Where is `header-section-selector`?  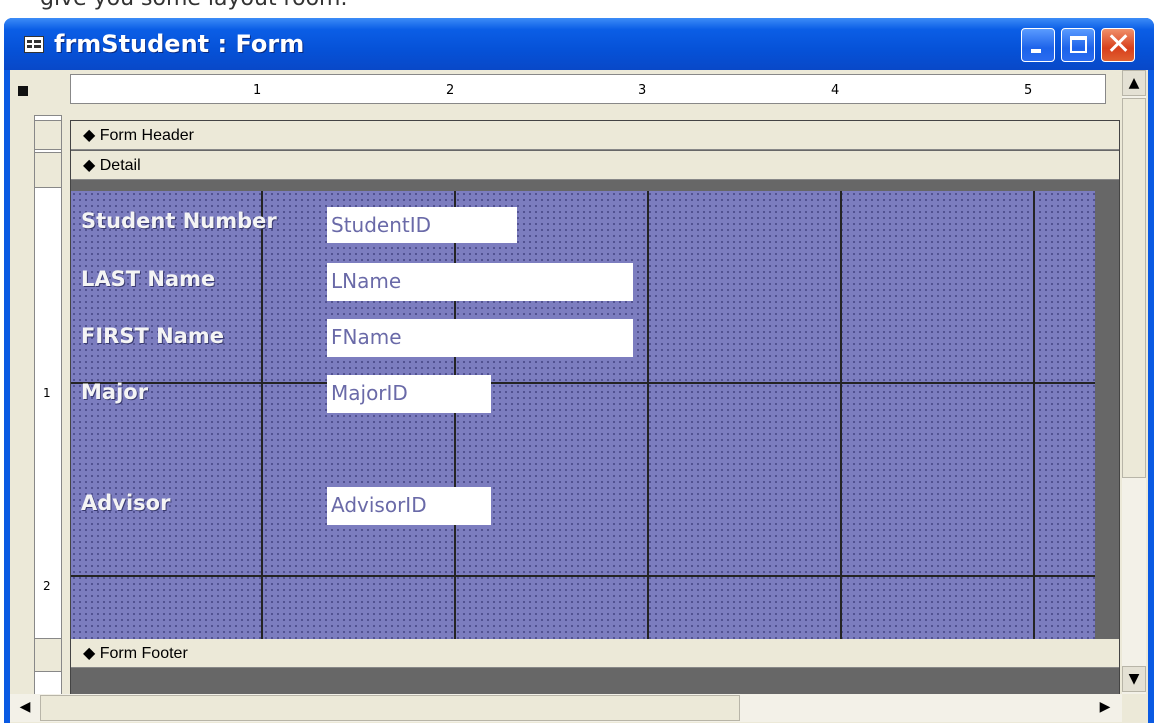
header-section-selector is located at coordinates (48, 135).